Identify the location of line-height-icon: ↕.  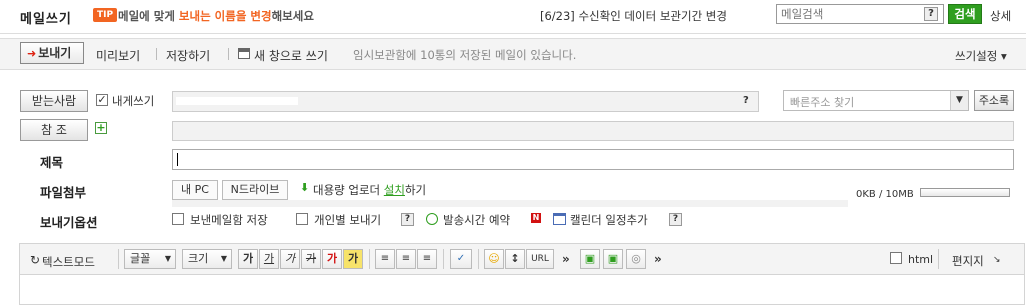
(515, 259).